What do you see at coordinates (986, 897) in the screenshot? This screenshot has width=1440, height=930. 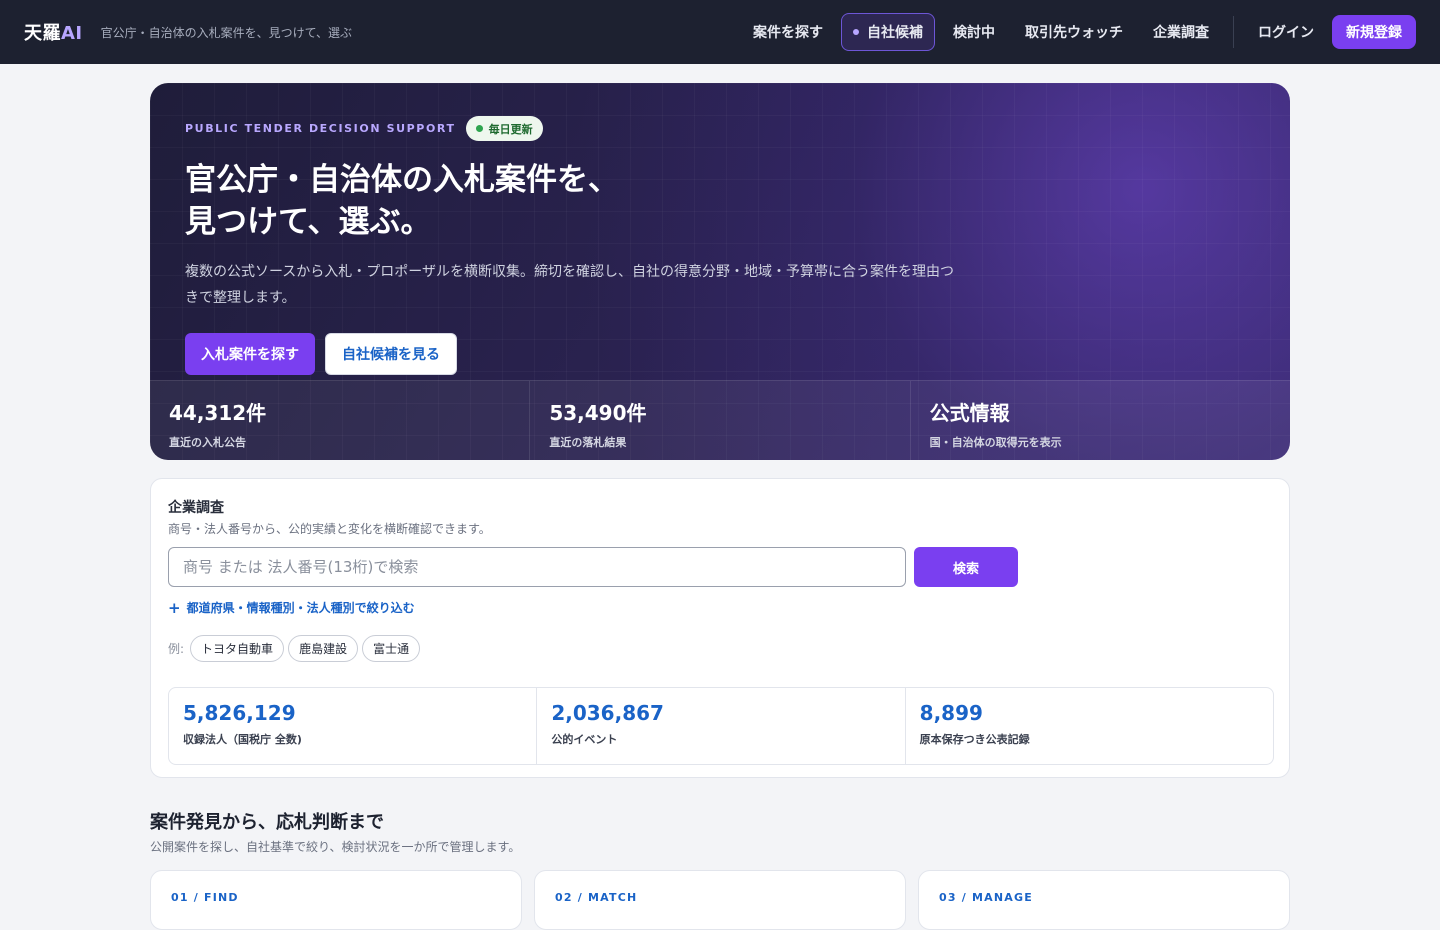 I see `feature-tag: 03 / MANAGE` at bounding box center [986, 897].